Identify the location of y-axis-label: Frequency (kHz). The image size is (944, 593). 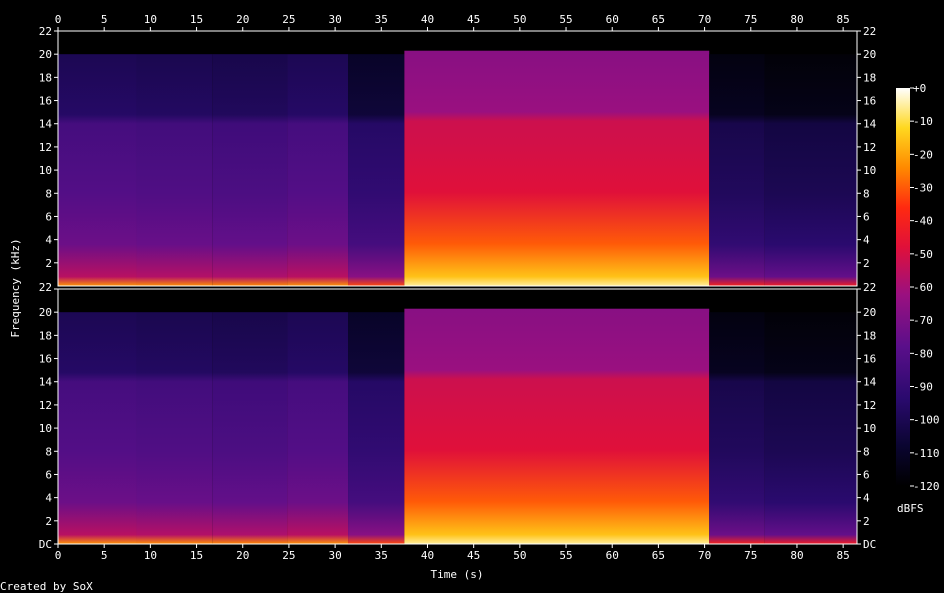
(15, 287).